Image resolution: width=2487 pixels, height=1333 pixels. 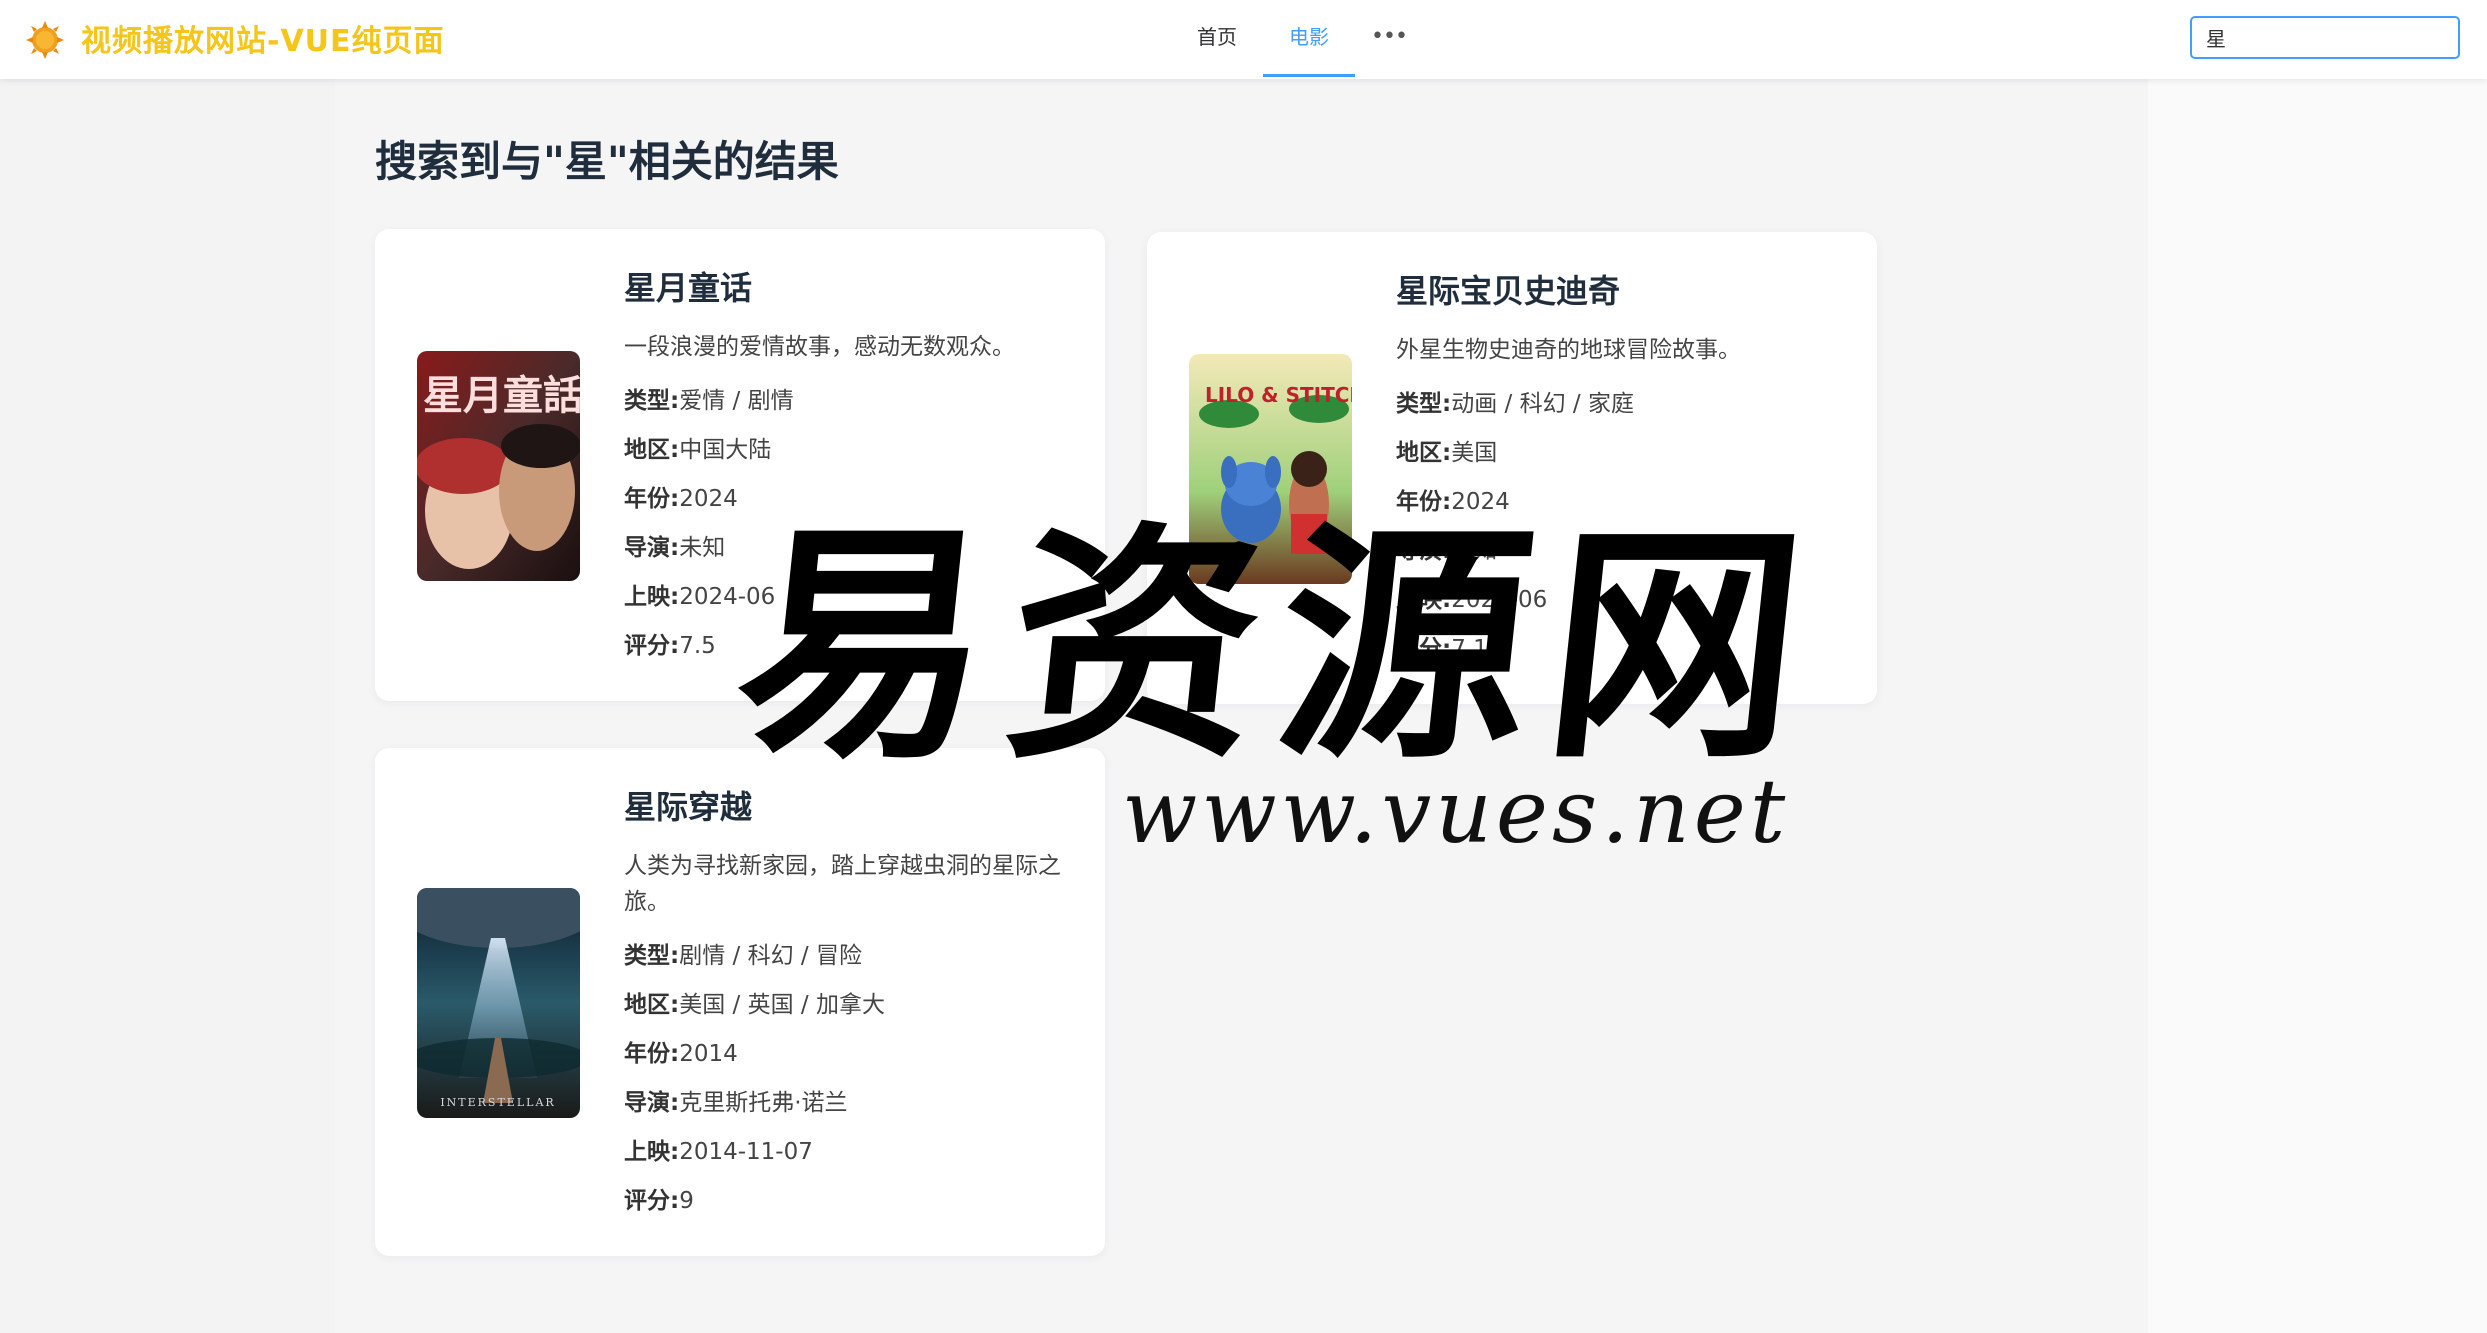 What do you see at coordinates (2317, 706) in the screenshot?
I see `page-background-right` at bounding box center [2317, 706].